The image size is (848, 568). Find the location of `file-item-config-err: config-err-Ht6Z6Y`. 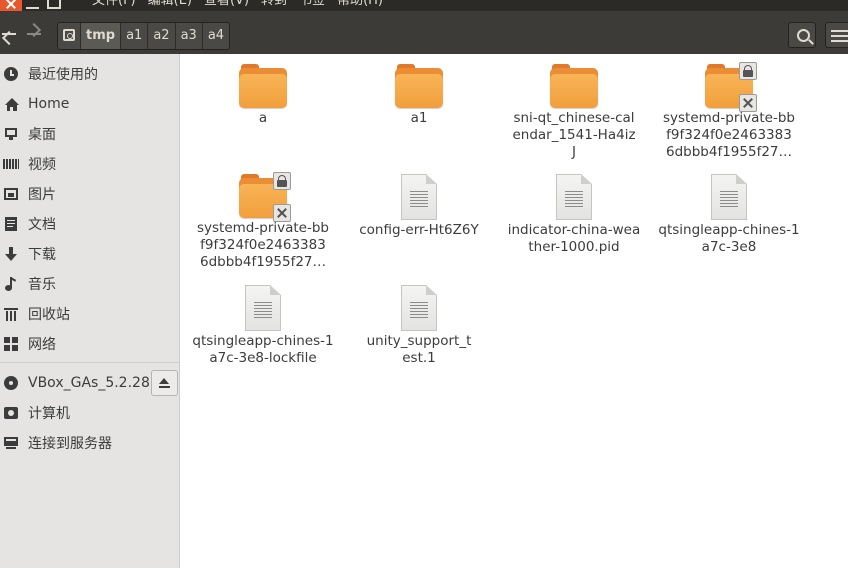

file-item-config-err: config-err-Ht6Z6Y is located at coordinates (419, 206).